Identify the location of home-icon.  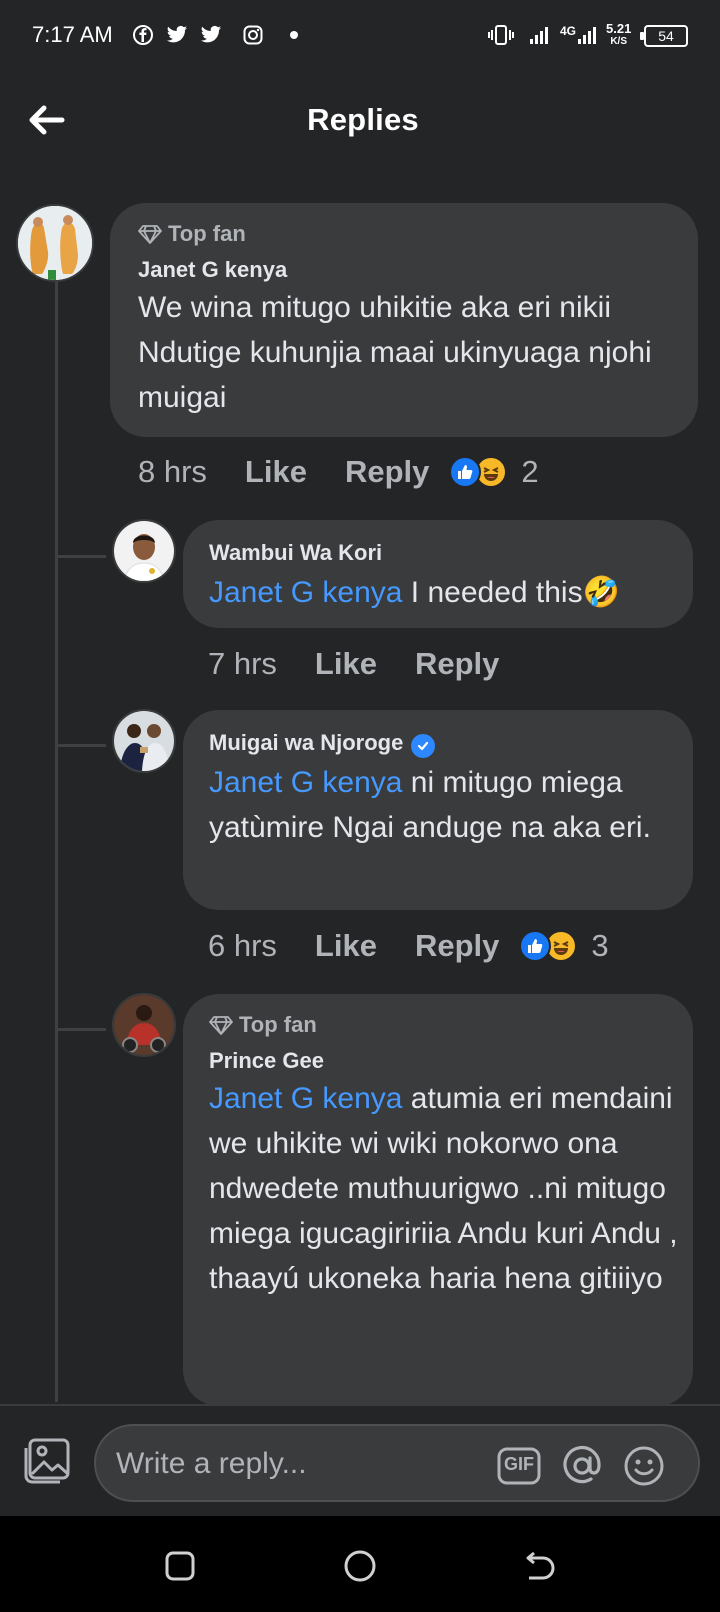
(360, 1566).